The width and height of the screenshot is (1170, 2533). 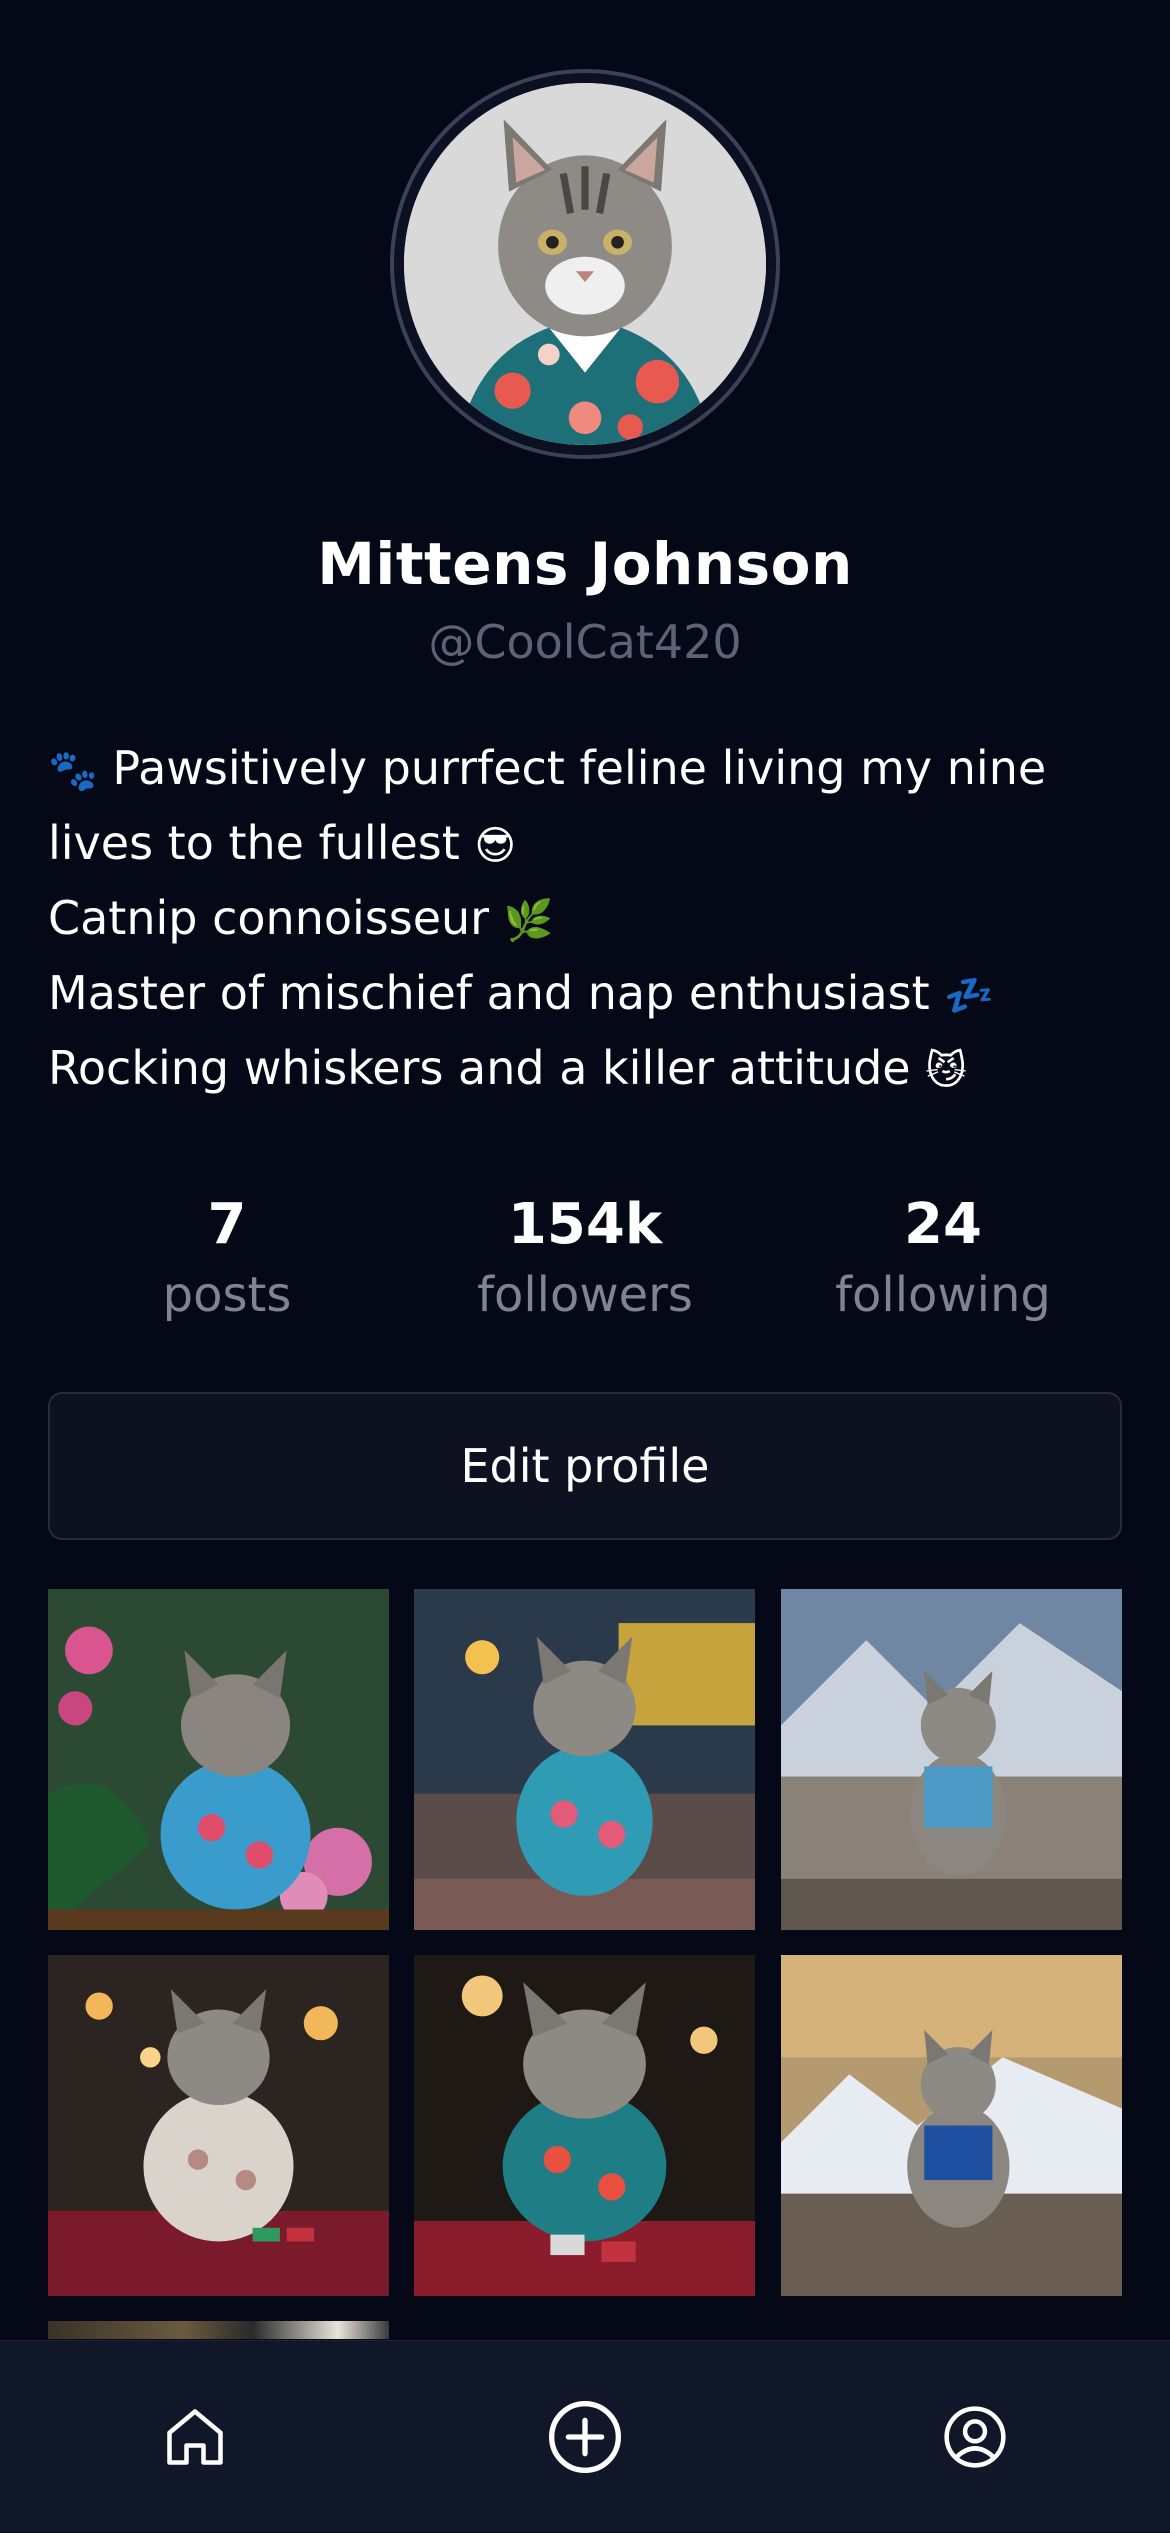 What do you see at coordinates (585, 642) in the screenshot?
I see `profile-handle: @CoolCat420` at bounding box center [585, 642].